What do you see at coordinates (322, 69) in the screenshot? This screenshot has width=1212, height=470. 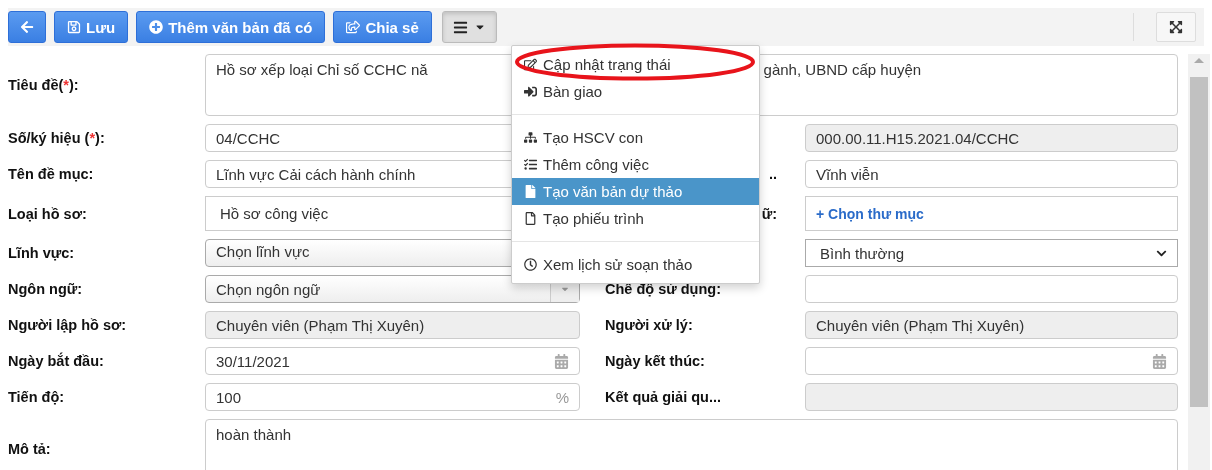 I see `title-text: Hồ sơ xếp loại Chỉ số CCHC nă` at bounding box center [322, 69].